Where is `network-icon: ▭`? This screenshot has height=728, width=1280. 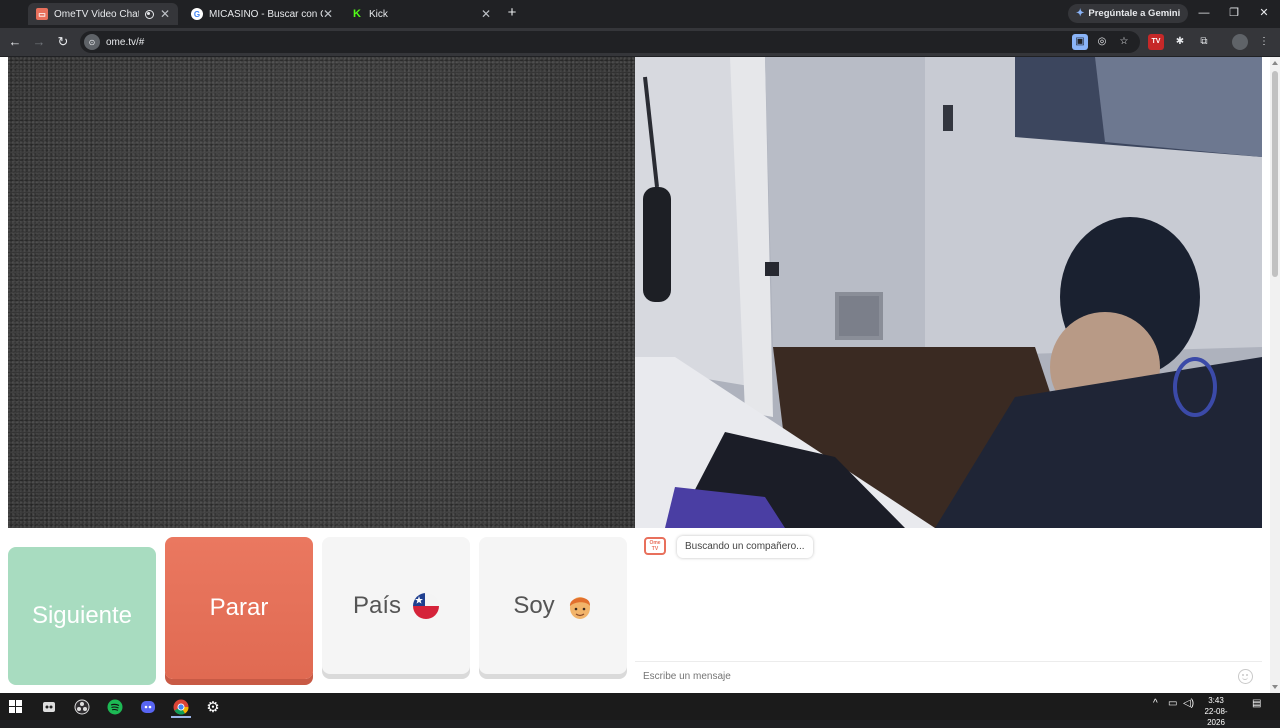
network-icon: ▭ is located at coordinates (1172, 703).